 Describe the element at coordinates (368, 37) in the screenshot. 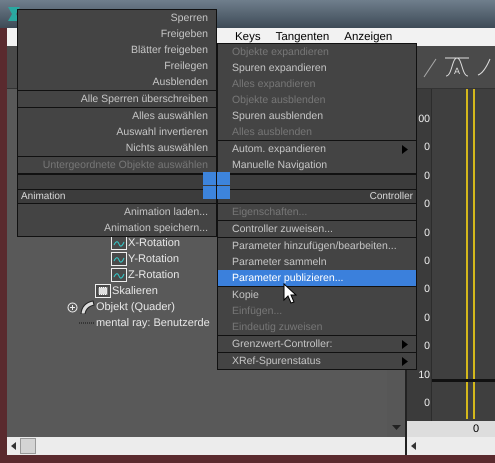

I see `menu-bar-item: Anzeigen` at that location.